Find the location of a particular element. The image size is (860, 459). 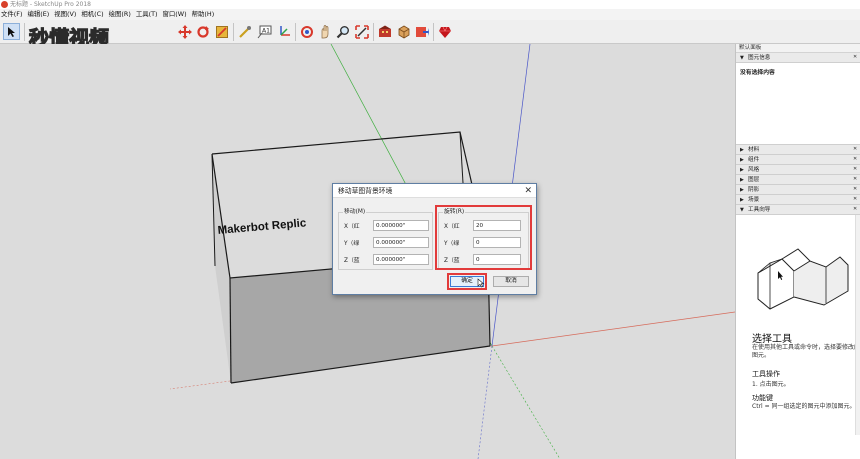

instructor-keys-title: 功能键 is located at coordinates (762, 398).